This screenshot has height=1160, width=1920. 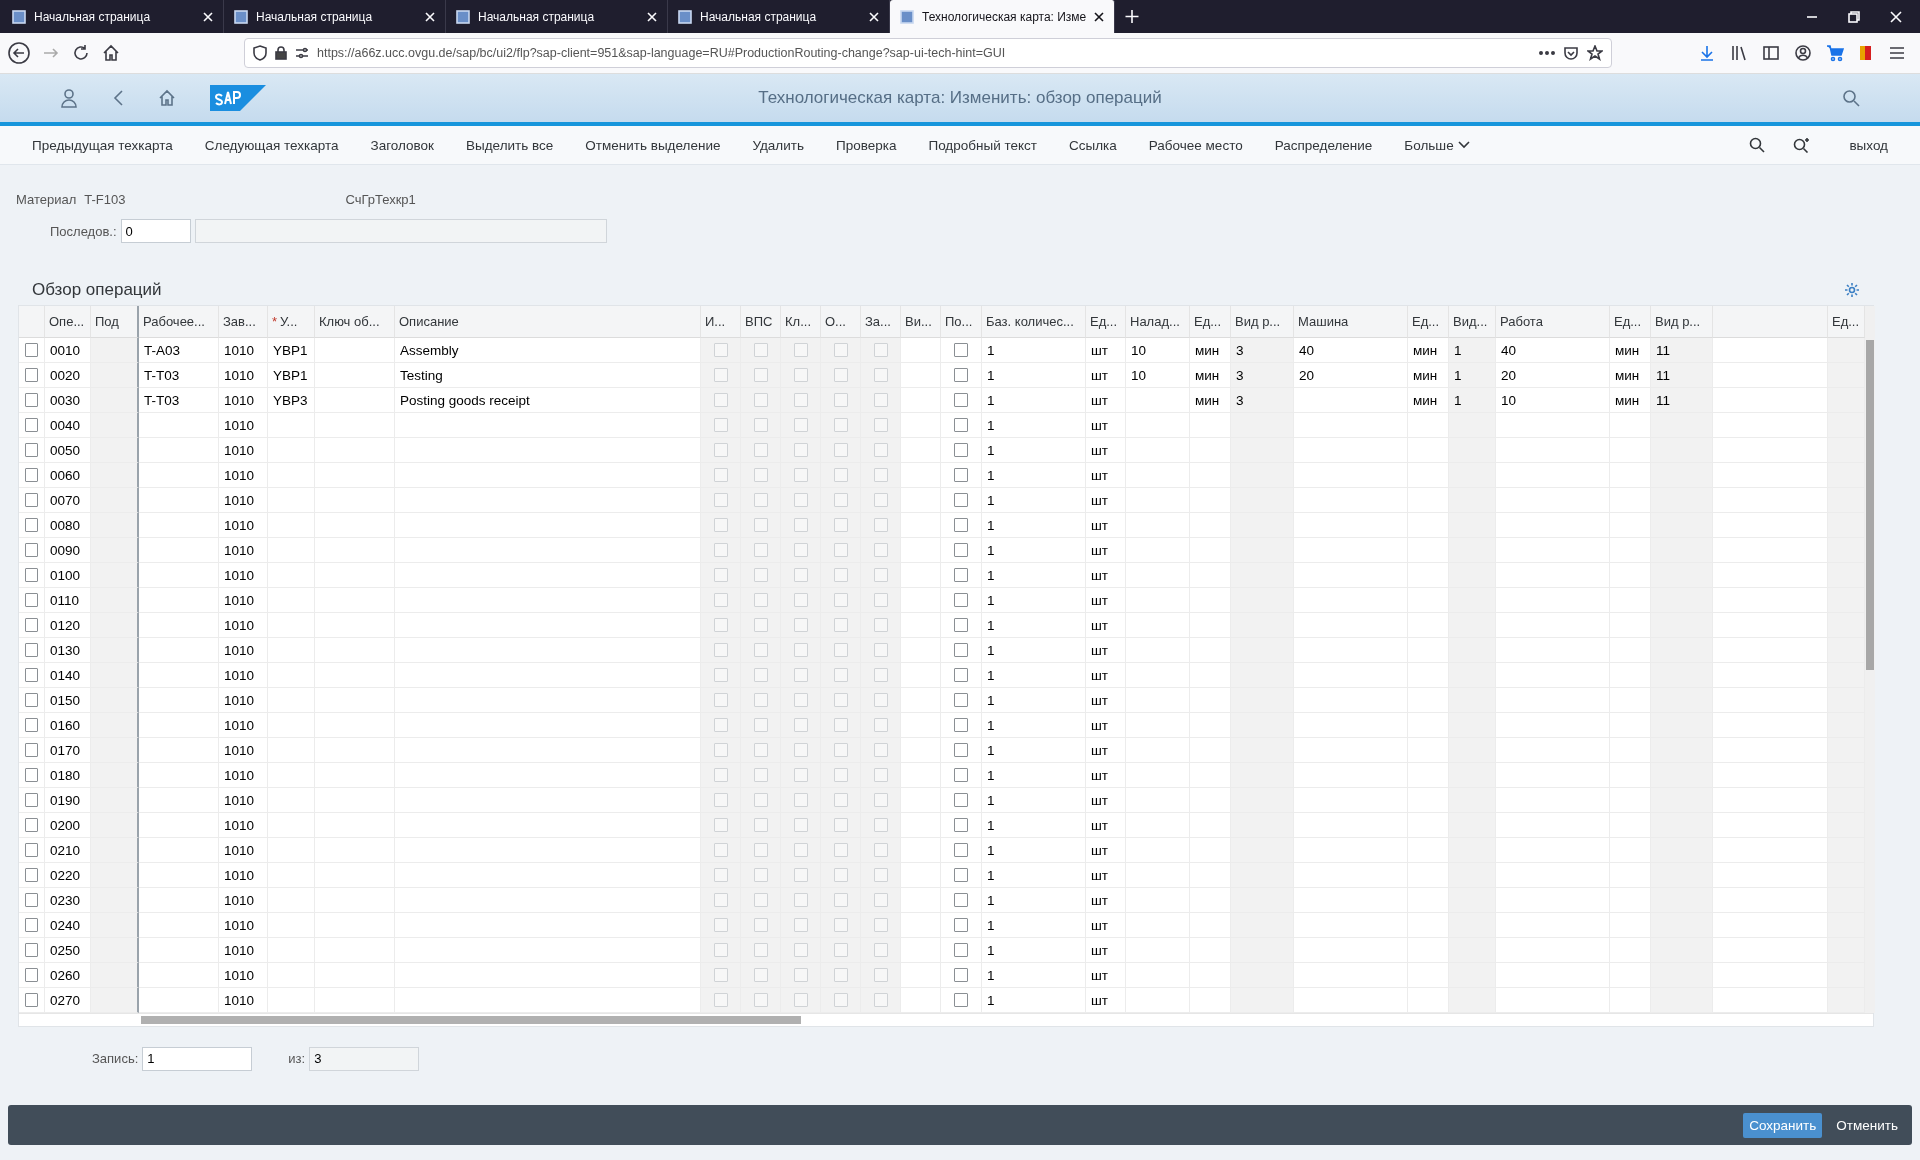 What do you see at coordinates (866, 145) in the screenshot?
I see `toolbar-button: Проверка` at bounding box center [866, 145].